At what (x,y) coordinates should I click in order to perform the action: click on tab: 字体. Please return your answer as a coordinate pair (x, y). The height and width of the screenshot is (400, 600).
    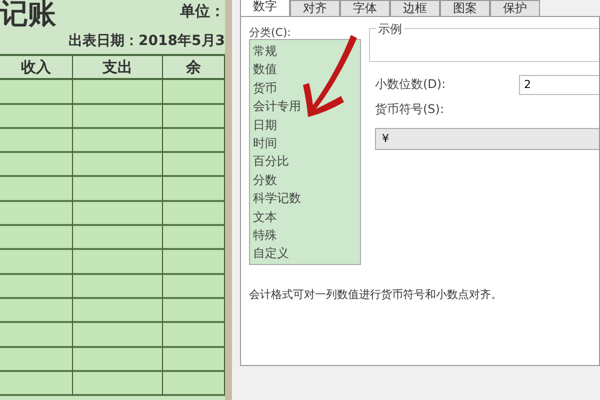
    Looking at the image, I should click on (365, 8).